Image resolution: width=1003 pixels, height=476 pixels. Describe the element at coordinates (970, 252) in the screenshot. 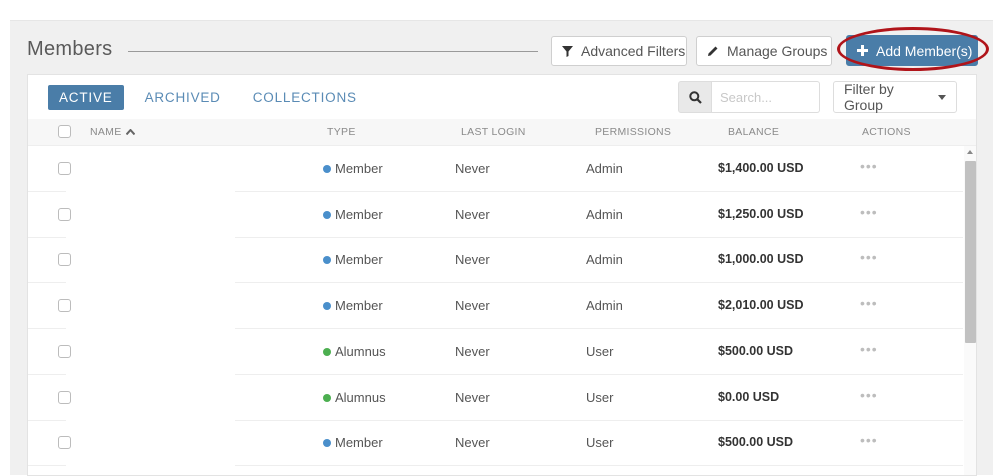

I see `scrollbar-thumb` at that location.